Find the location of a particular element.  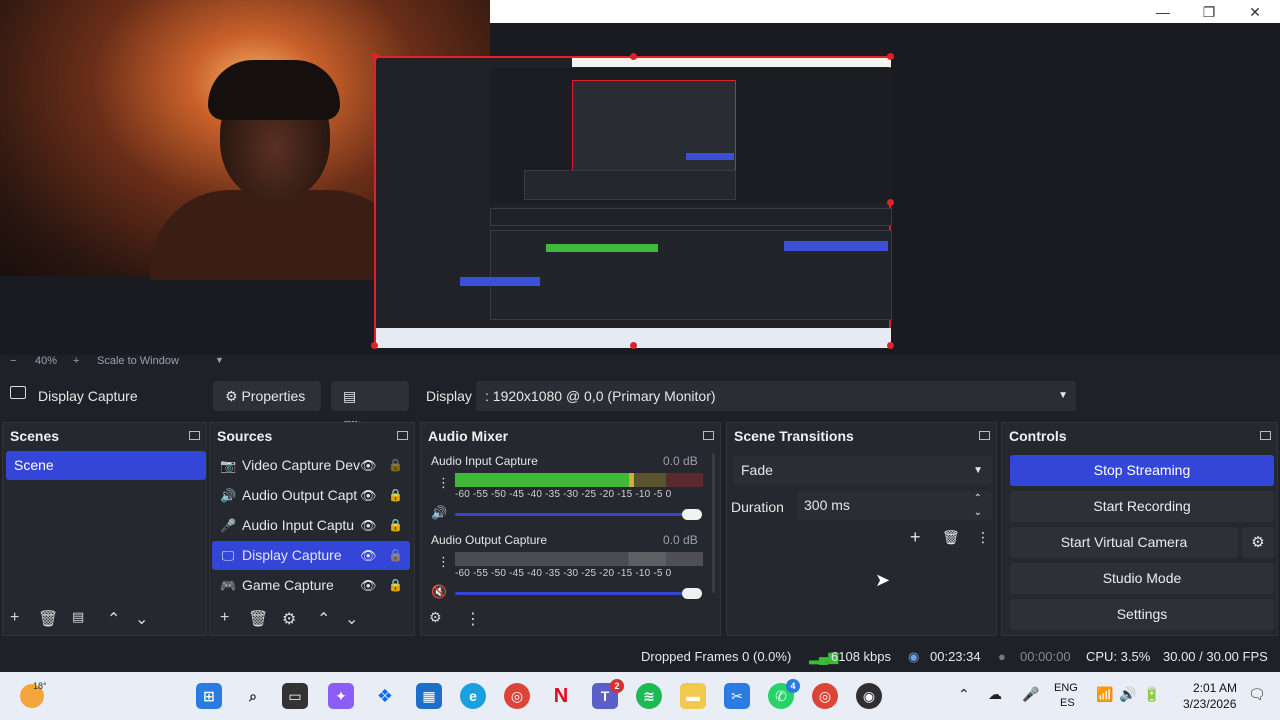

restore-button: ❐ is located at coordinates (1209, 12).